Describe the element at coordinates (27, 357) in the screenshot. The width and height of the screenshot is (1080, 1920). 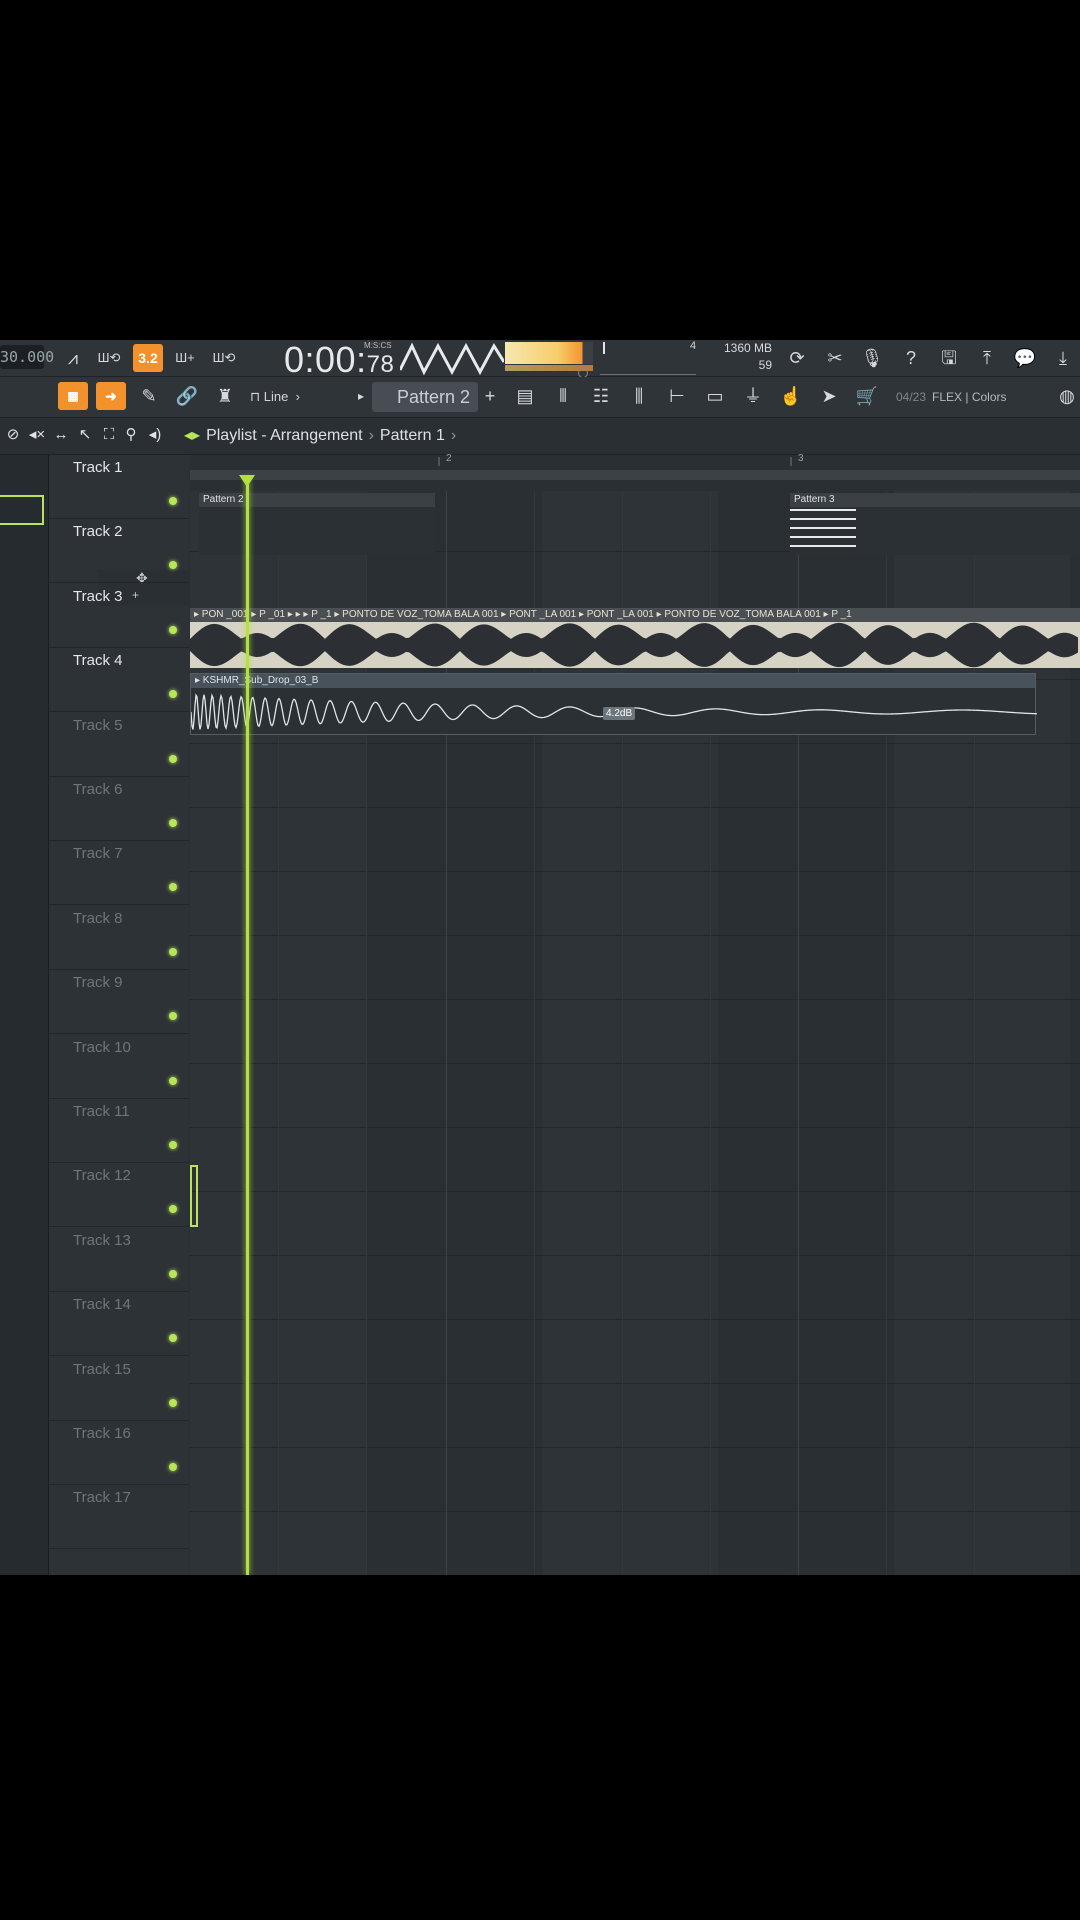
I see `tempo-display: 30.000` at that location.